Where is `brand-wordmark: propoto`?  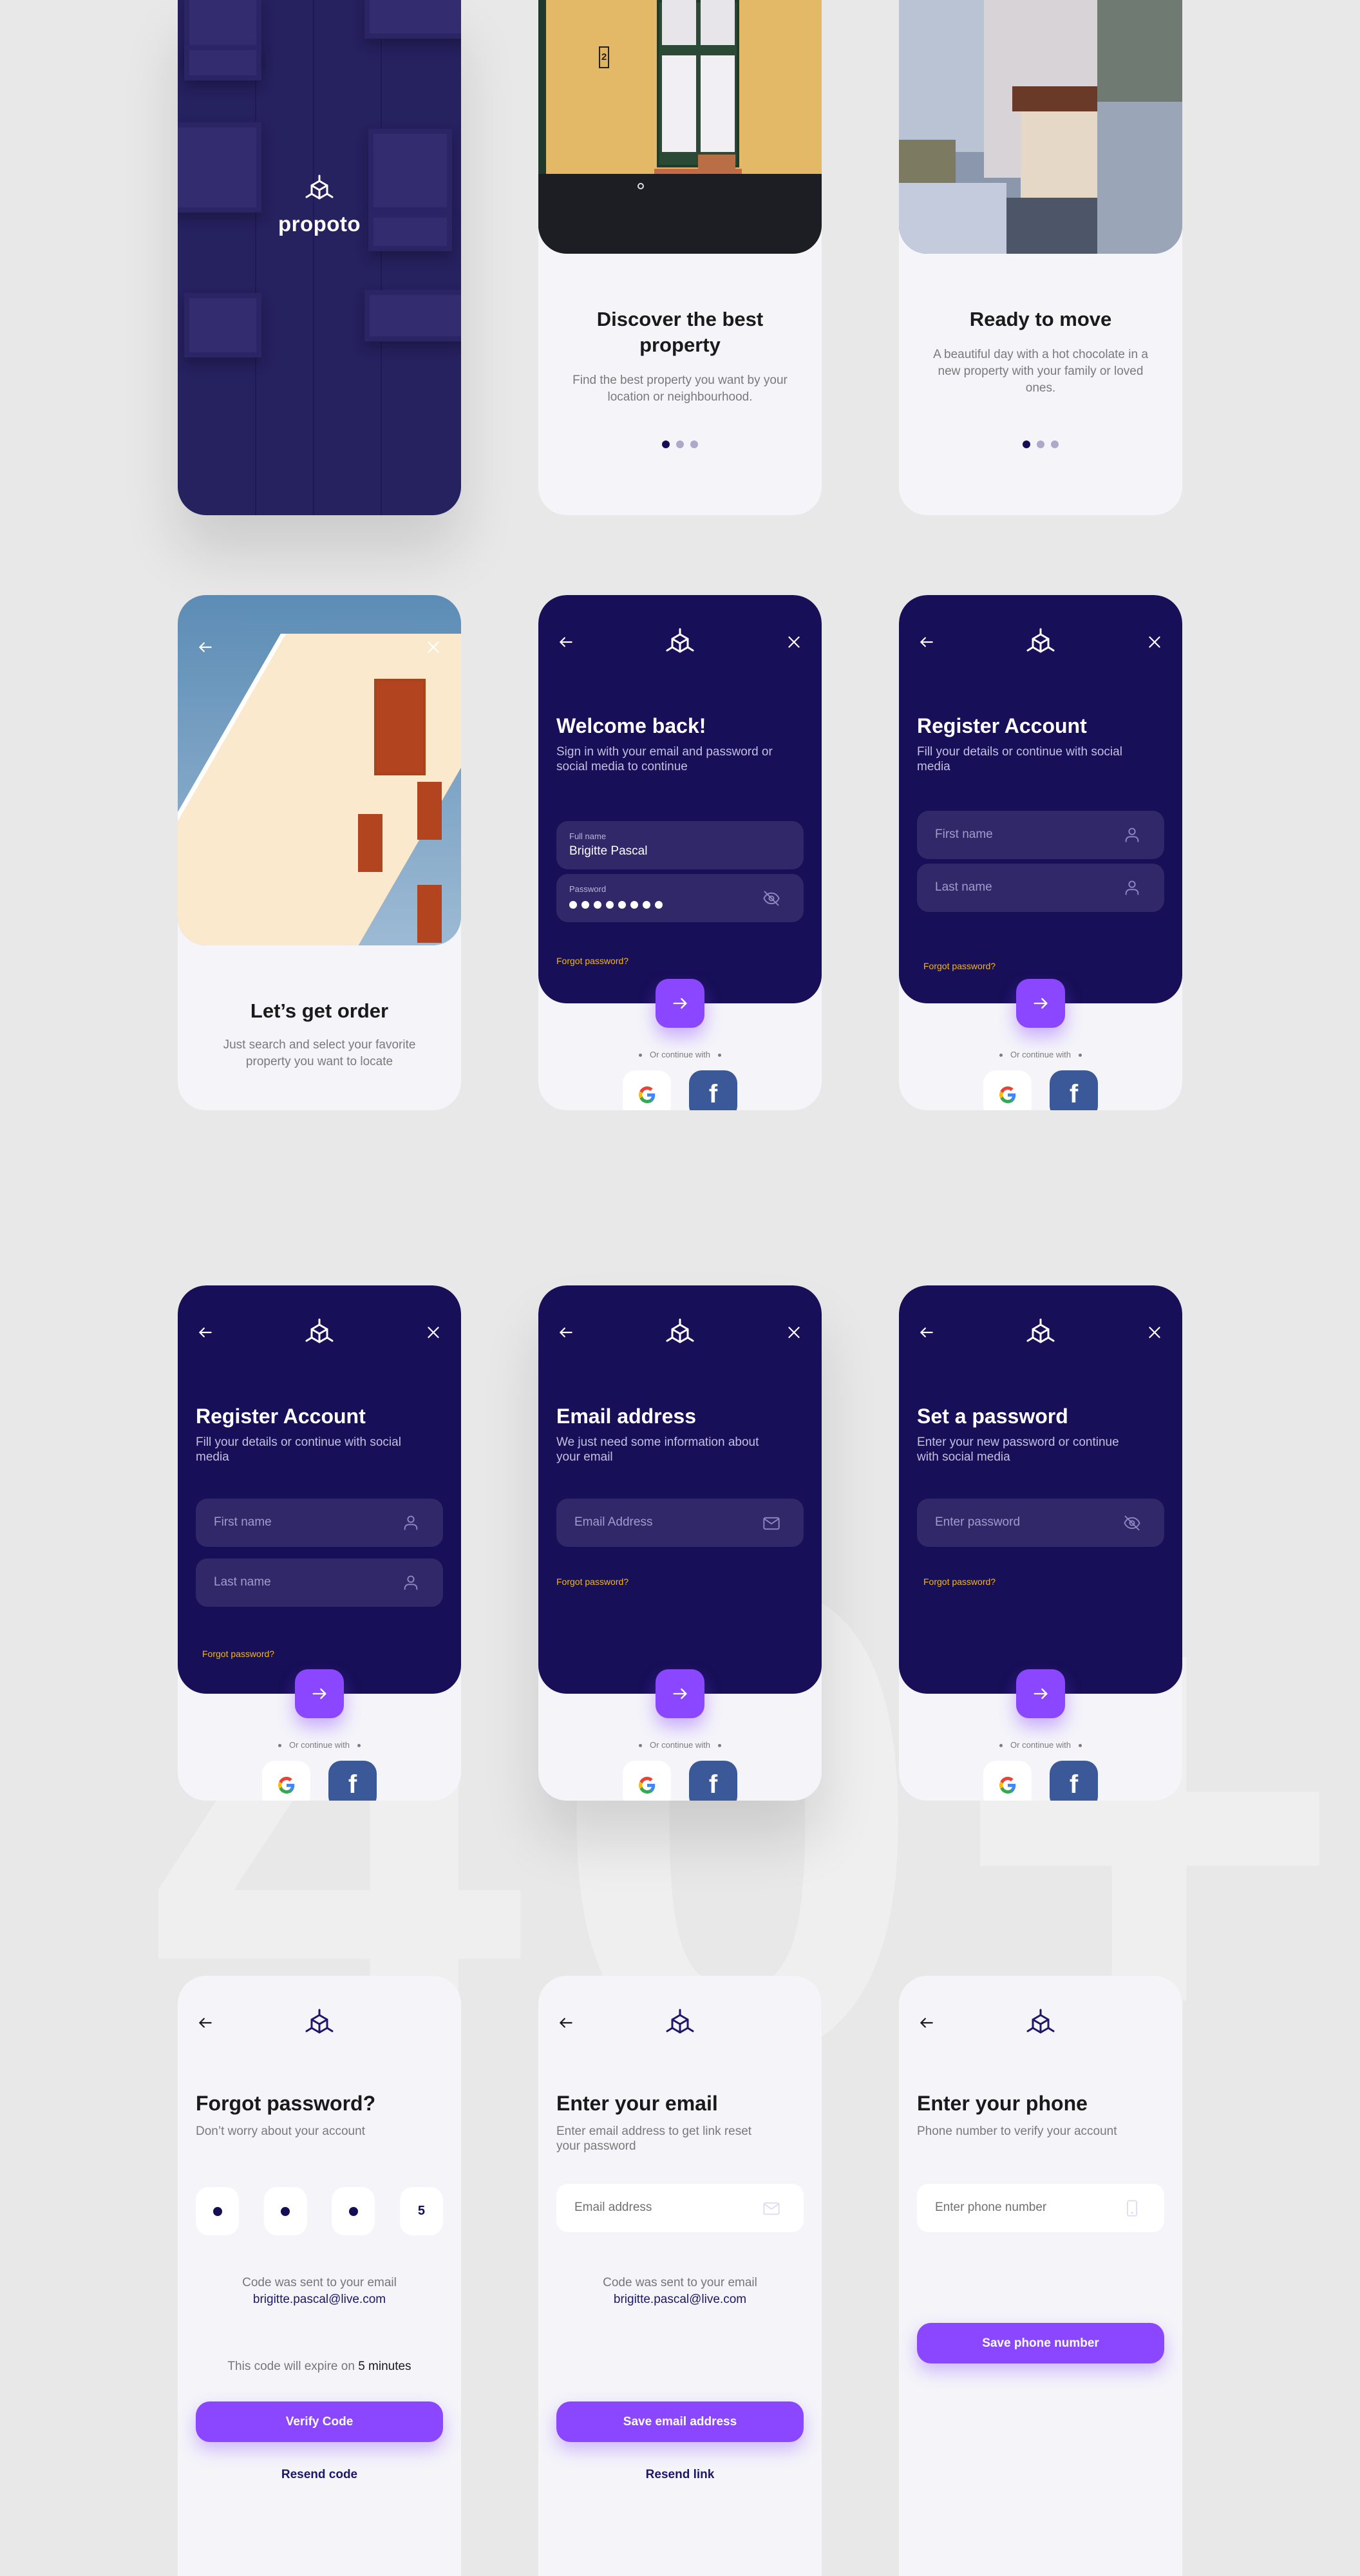
brand-wordmark: propoto is located at coordinates (319, 224).